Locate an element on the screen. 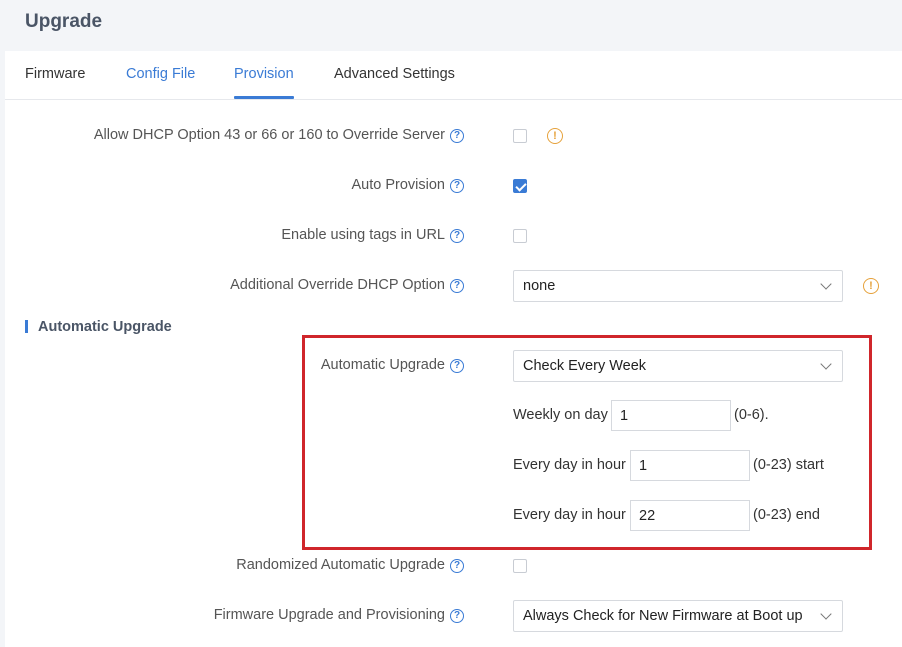  hour-end-range-label: (0-23) end is located at coordinates (786, 515).